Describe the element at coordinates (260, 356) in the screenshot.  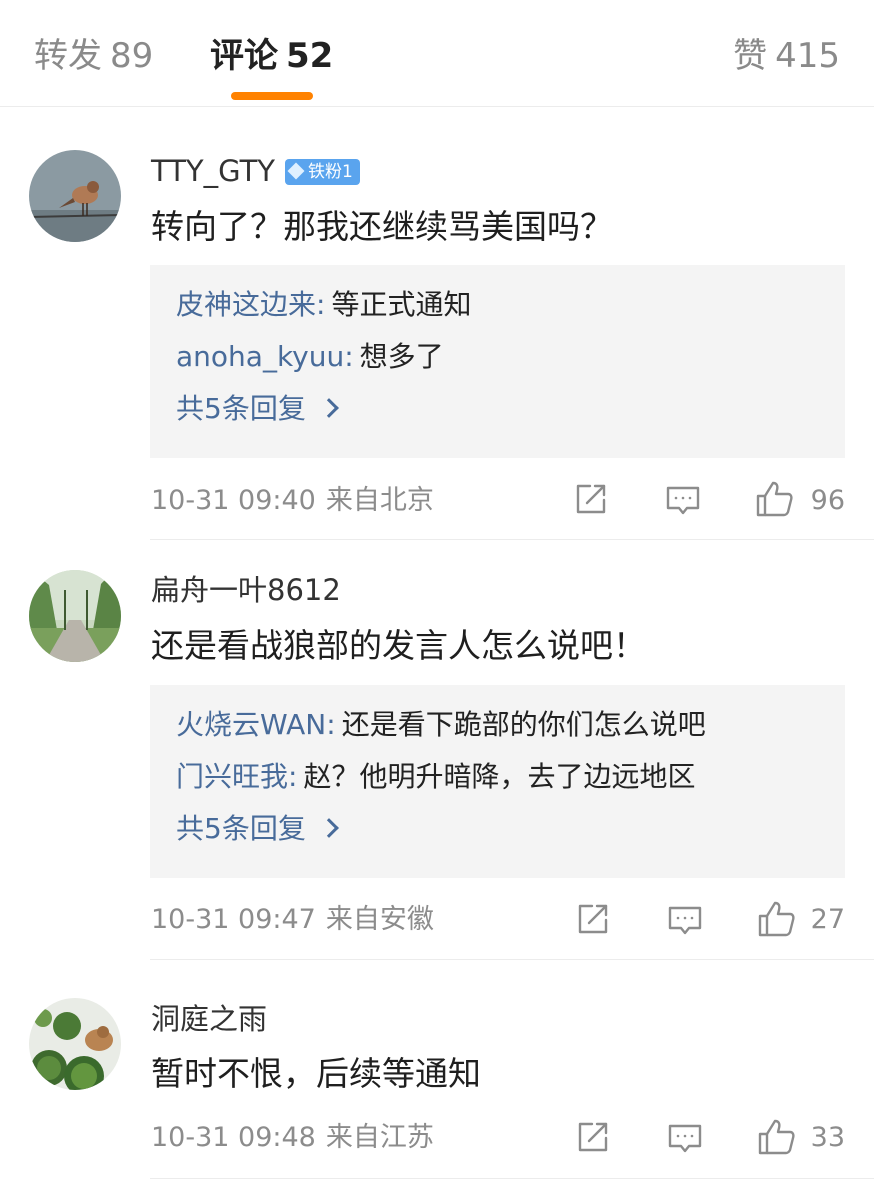
I see `reply-username: anoha_kyuu` at that location.